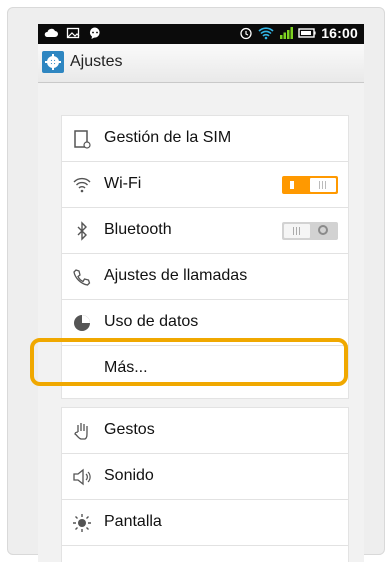 Image resolution: width=392 pixels, height=562 pixels. I want to click on setting-label: Gestión de la SIM, so click(168, 137).